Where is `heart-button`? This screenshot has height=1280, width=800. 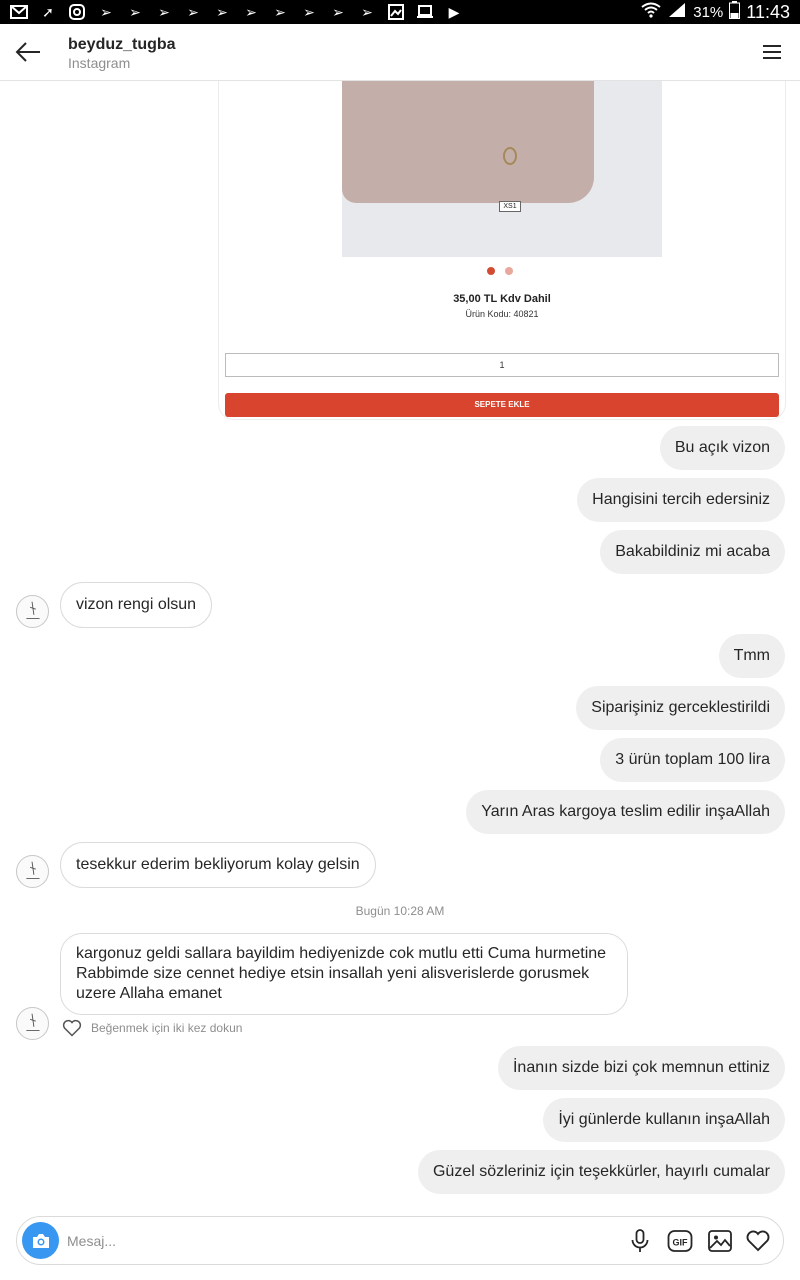
heart-button is located at coordinates (758, 1241).